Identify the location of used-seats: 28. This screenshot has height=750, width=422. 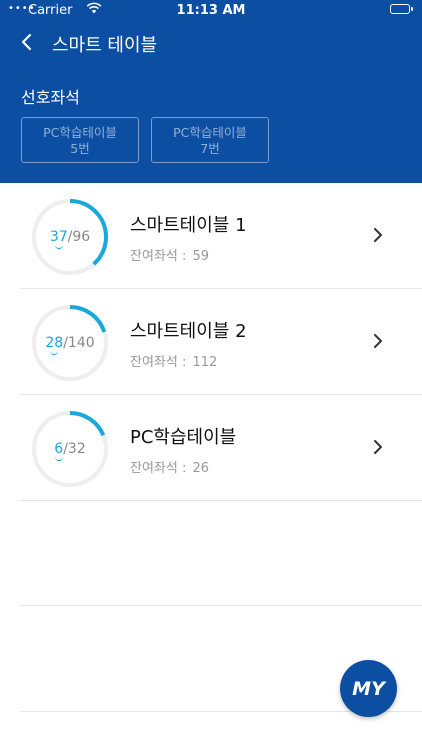
(54, 345).